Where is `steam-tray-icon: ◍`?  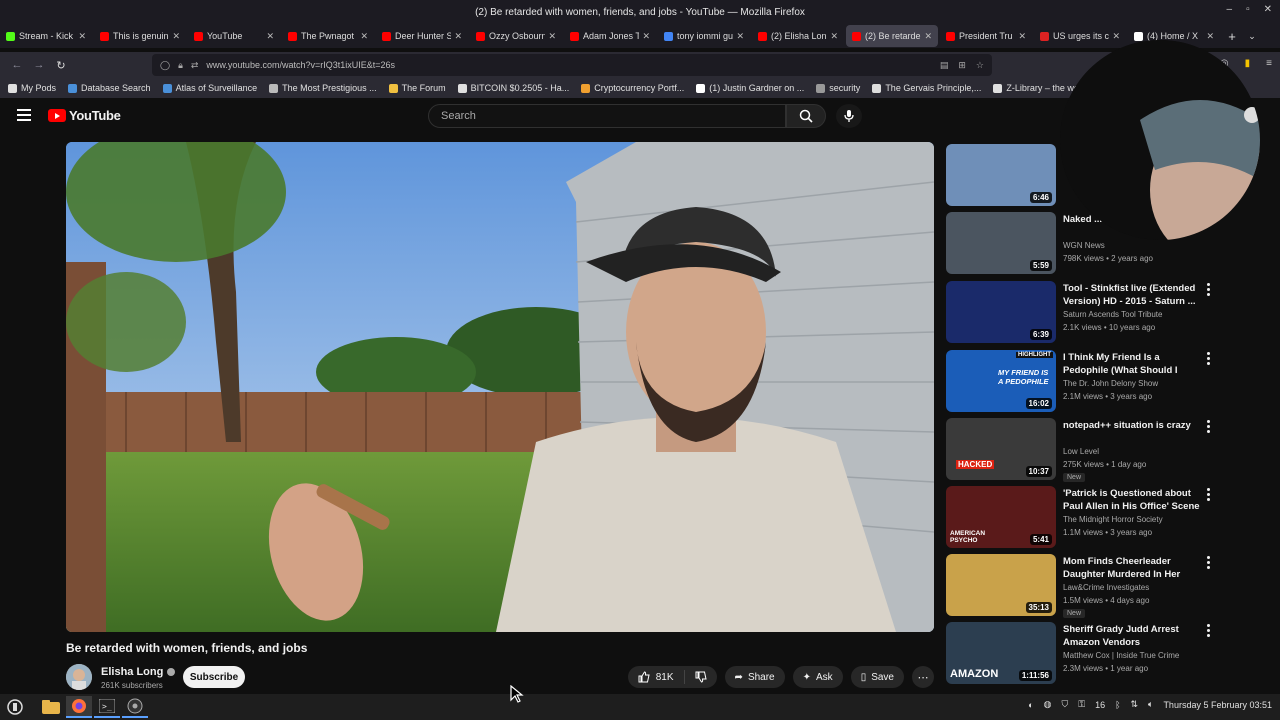 steam-tray-icon: ◍ is located at coordinates (1048, 704).